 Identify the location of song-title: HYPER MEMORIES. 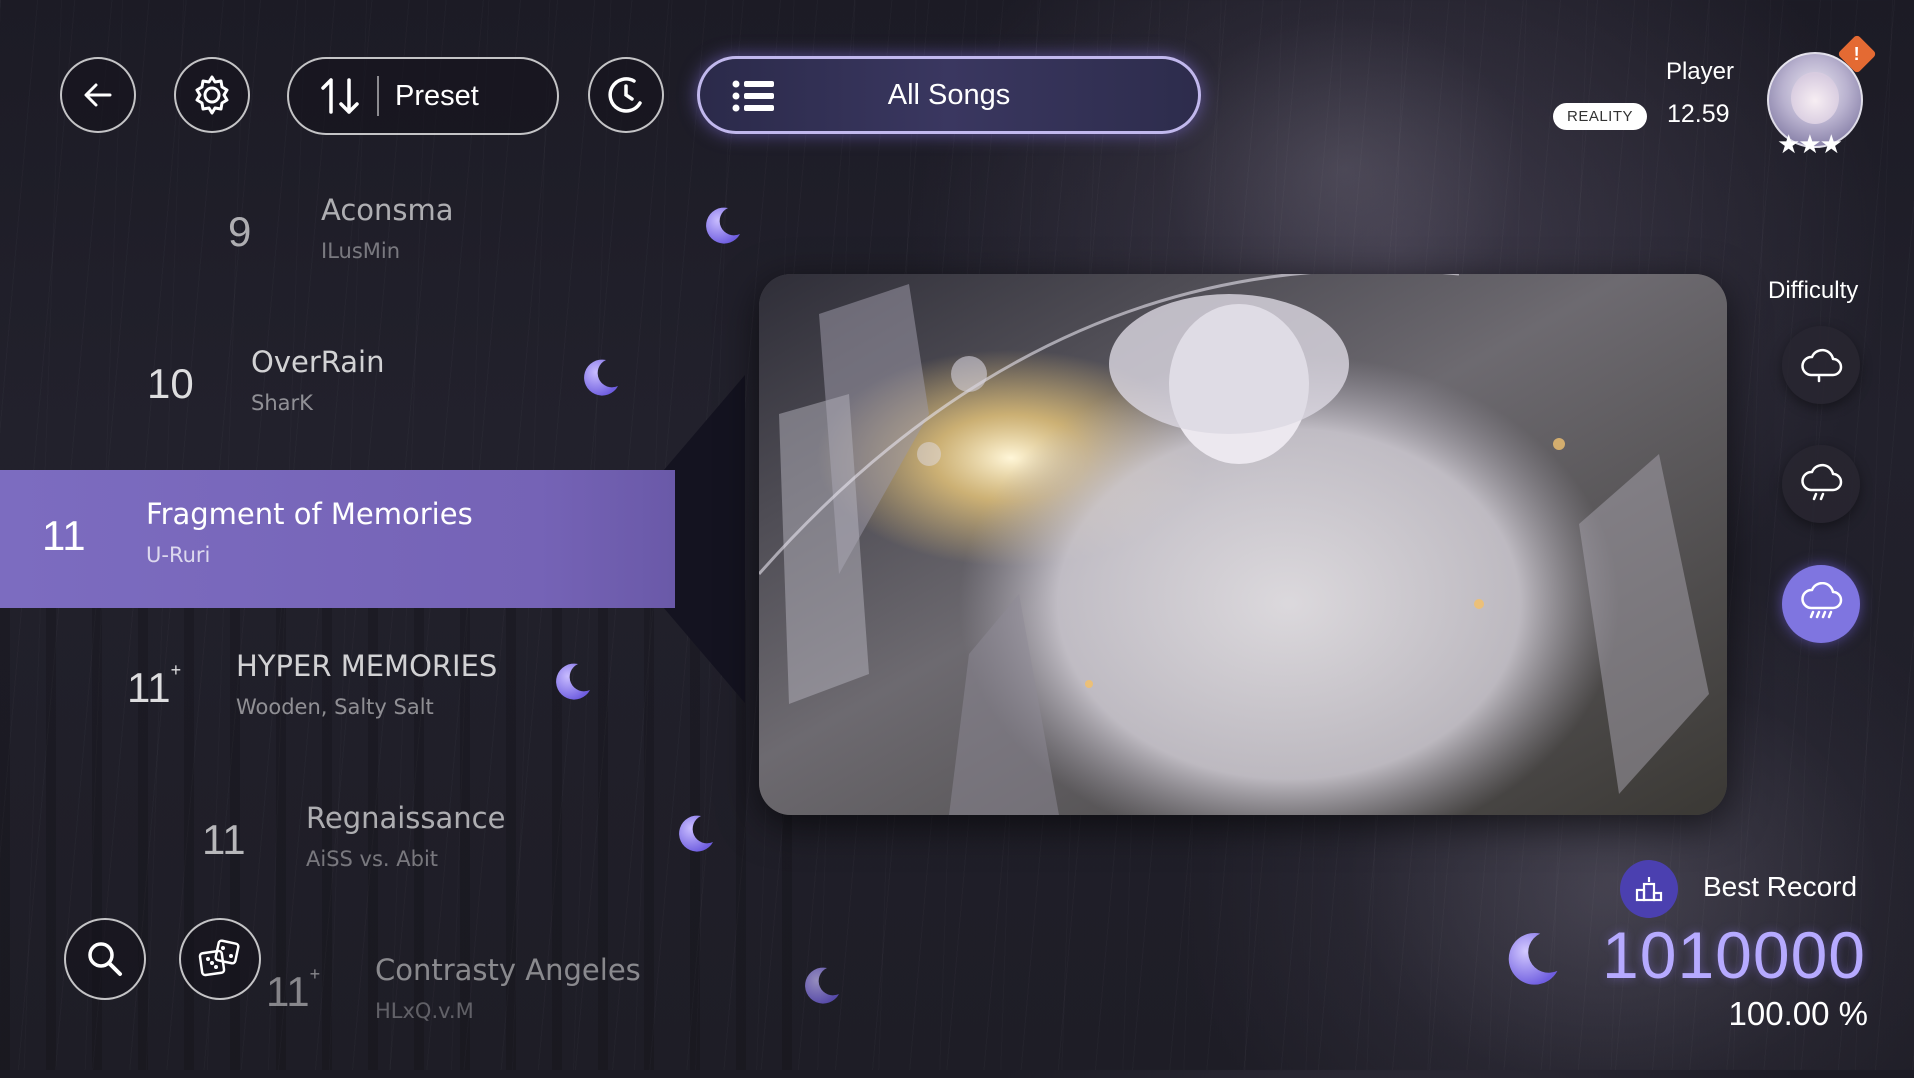
(367, 666).